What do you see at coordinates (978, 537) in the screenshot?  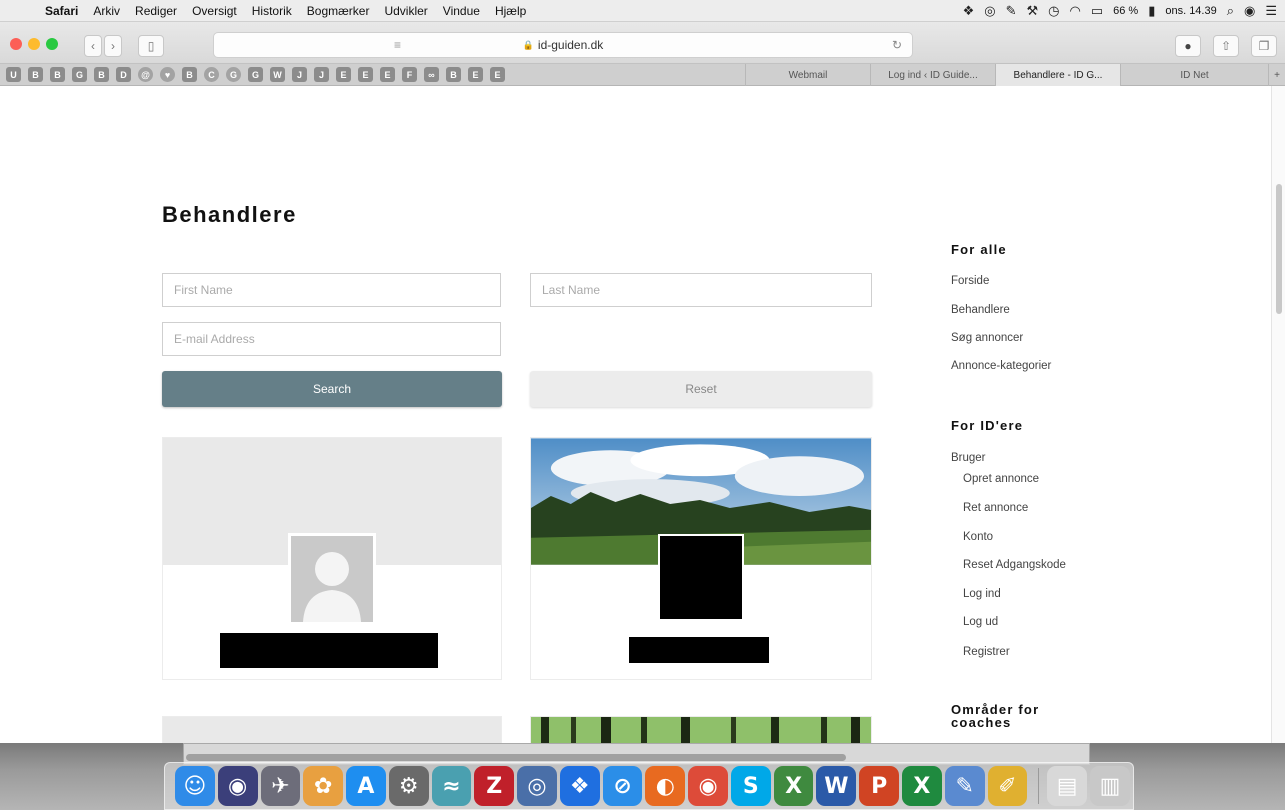 I see `sidebar-link-konto: Konto` at bounding box center [978, 537].